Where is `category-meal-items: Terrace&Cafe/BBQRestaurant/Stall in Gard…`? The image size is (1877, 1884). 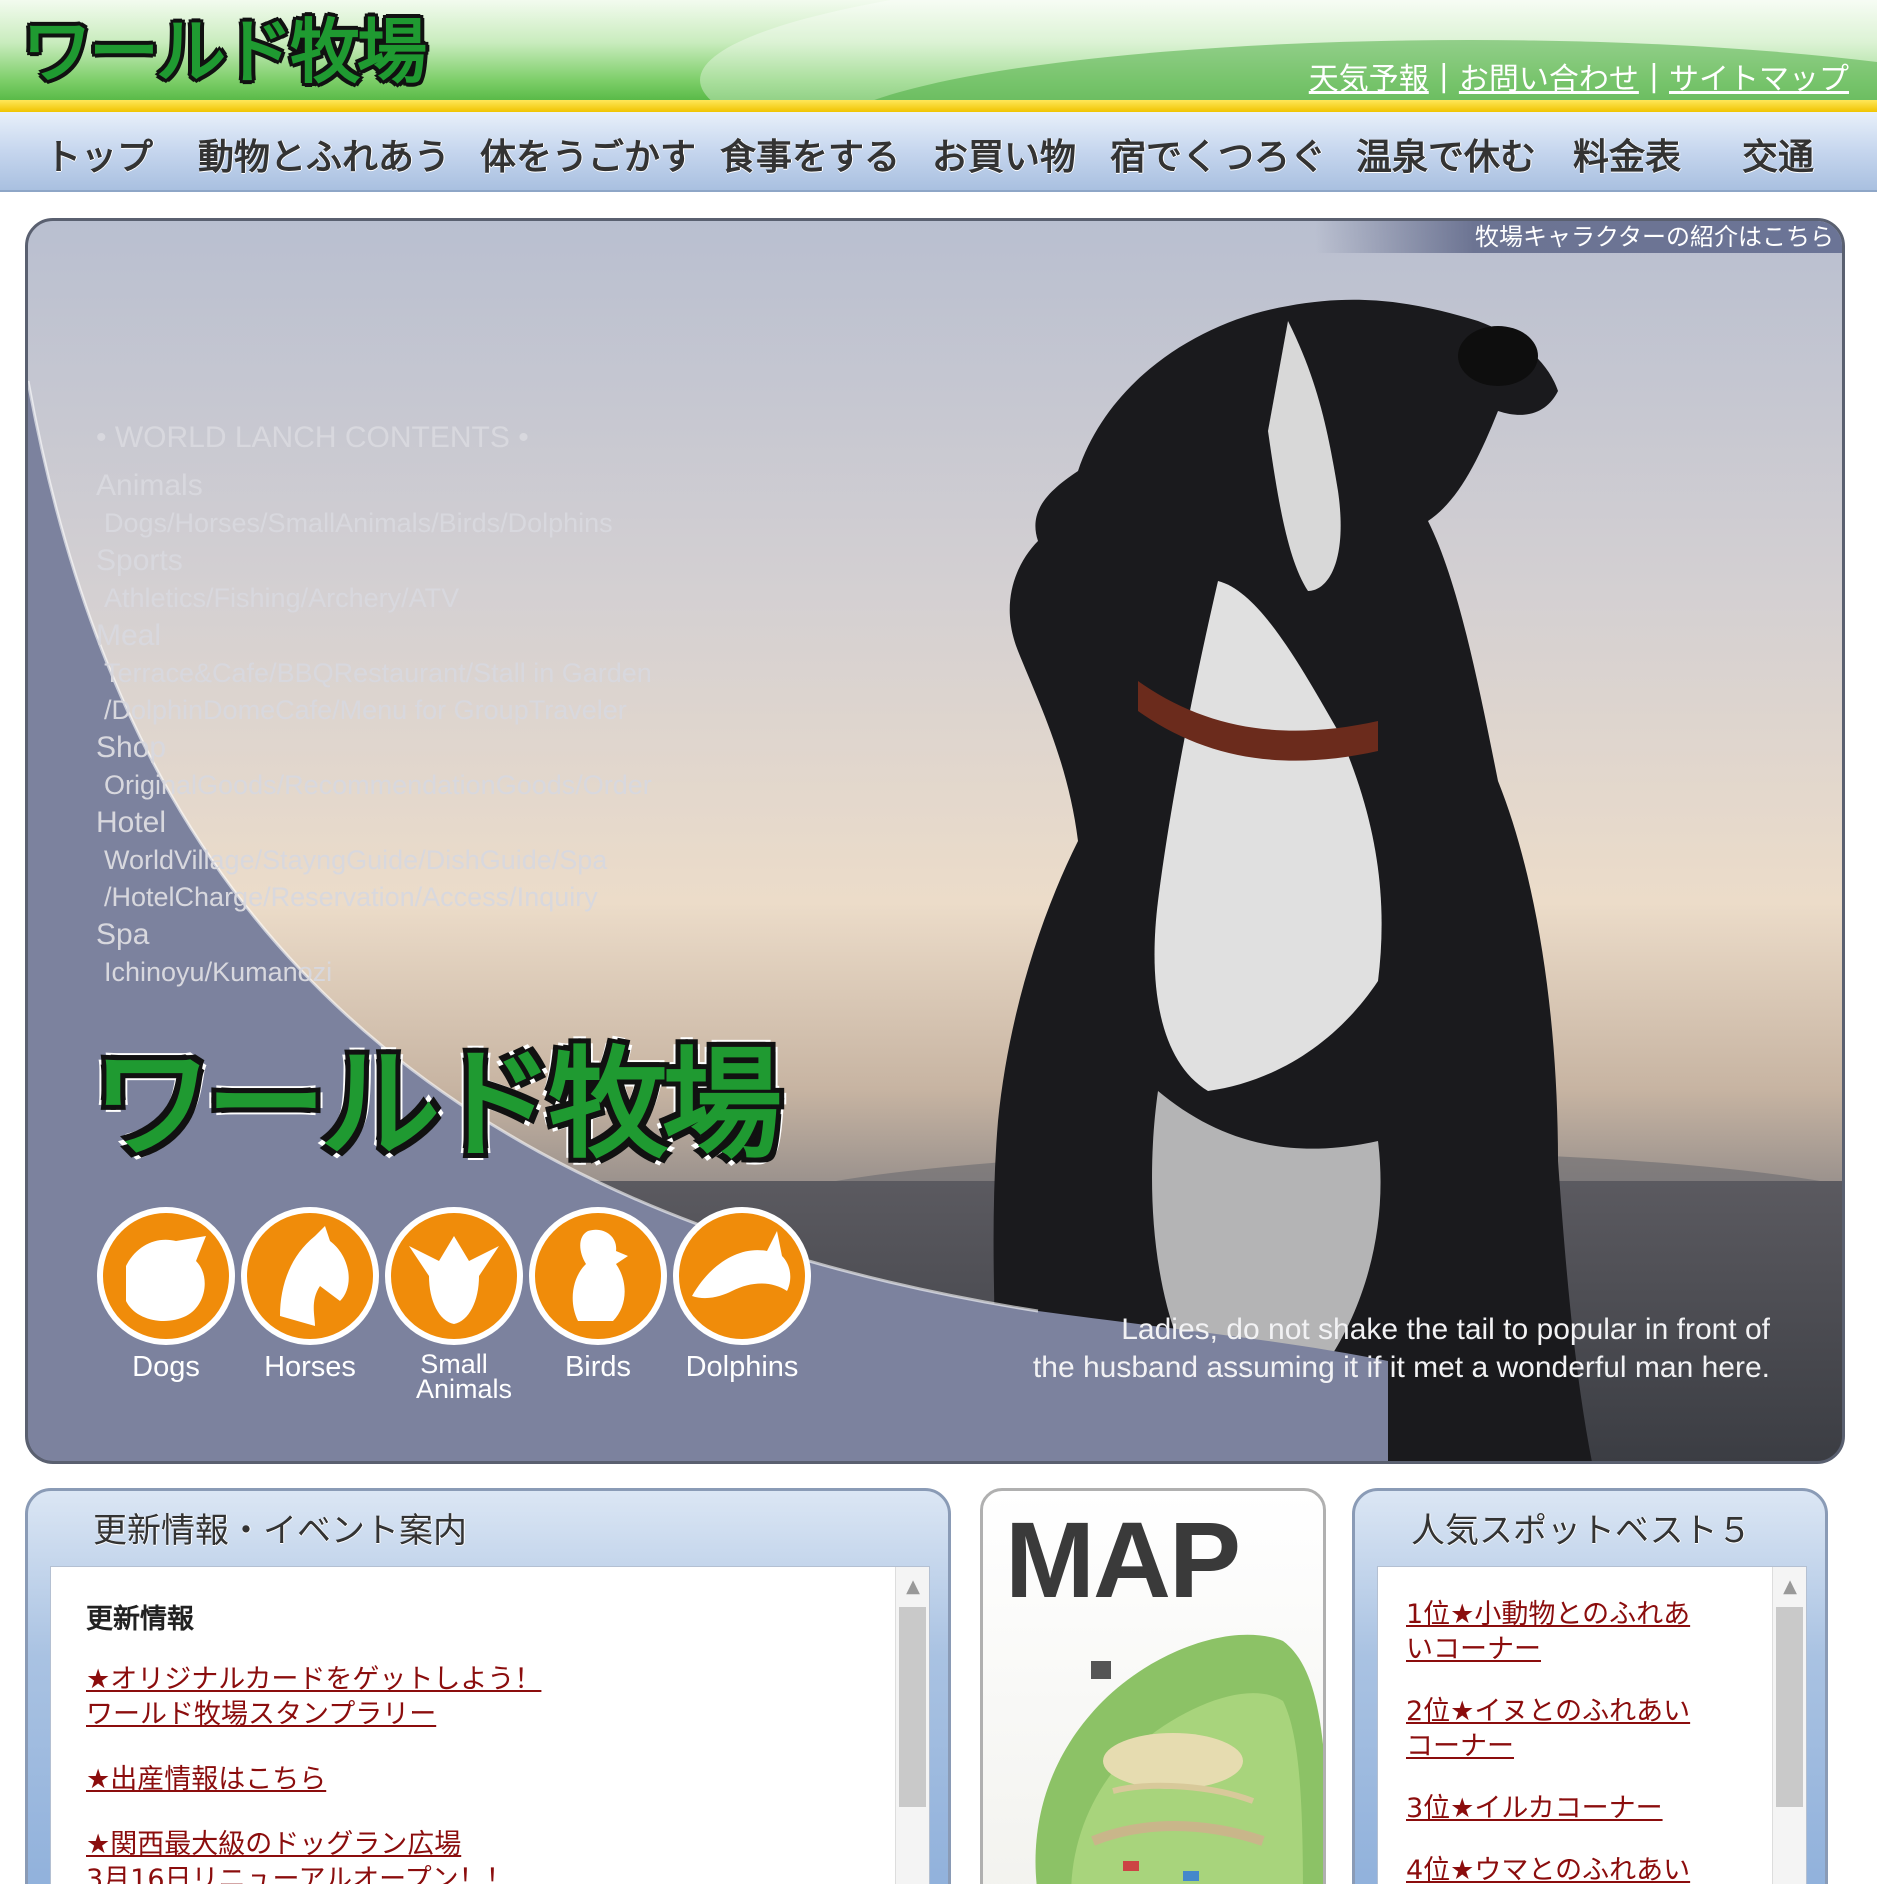
category-meal-items: Terrace&Cafe/BBQRestaurant/Stall in Gard… is located at coordinates (374, 673).